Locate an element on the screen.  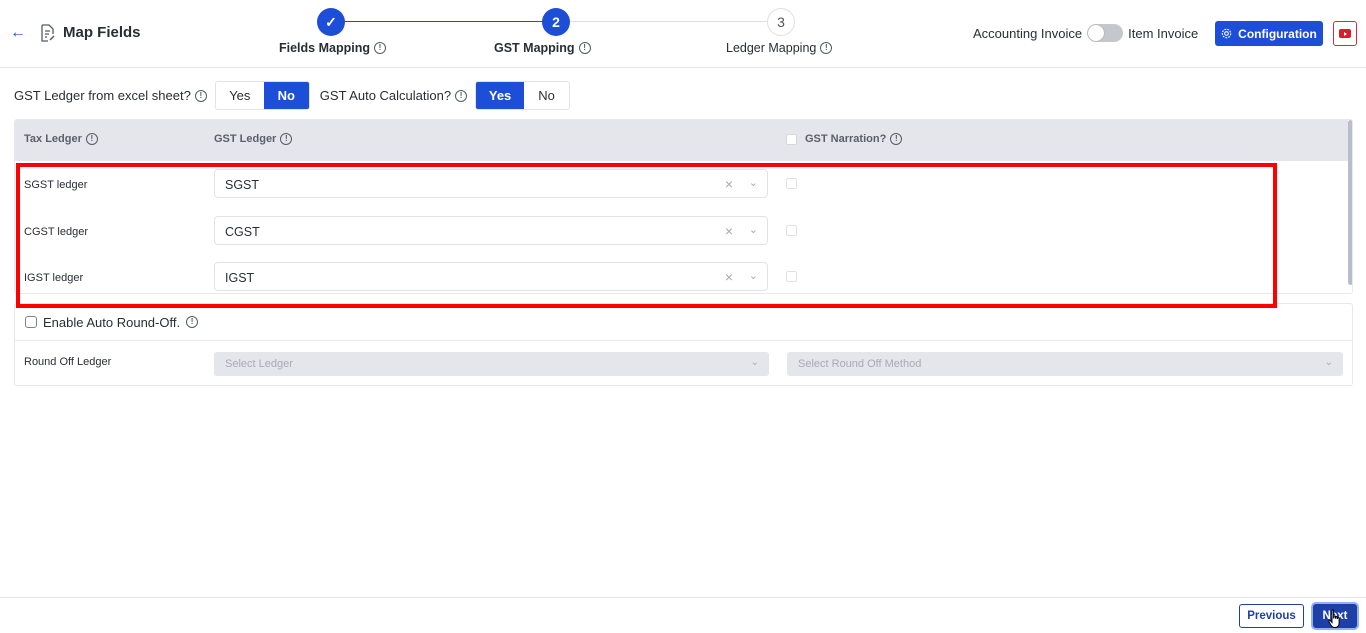
gst-ledger-select: CGST × ⌄ is located at coordinates (491, 230).